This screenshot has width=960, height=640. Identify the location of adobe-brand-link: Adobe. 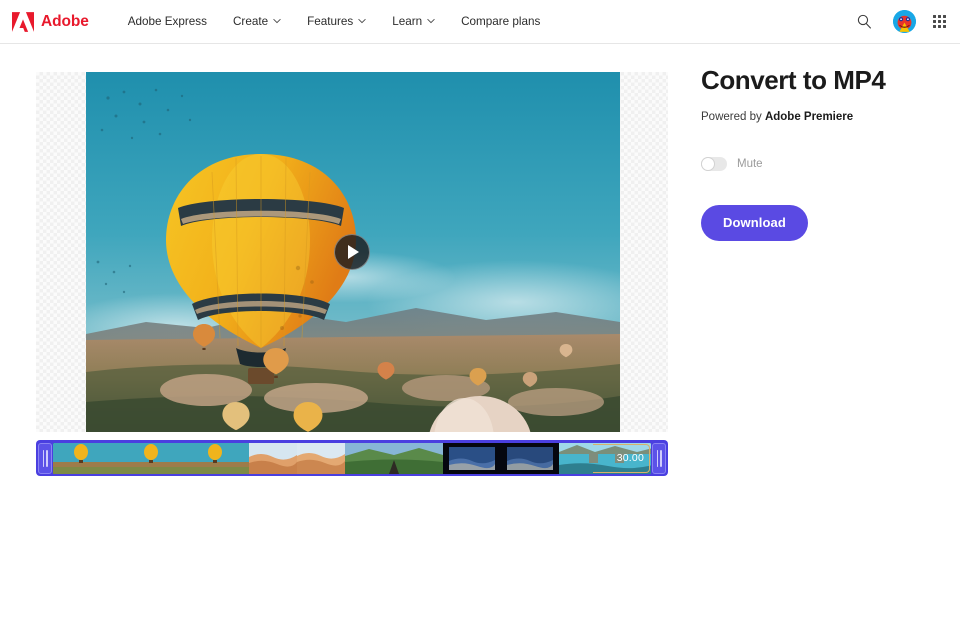
(50, 21).